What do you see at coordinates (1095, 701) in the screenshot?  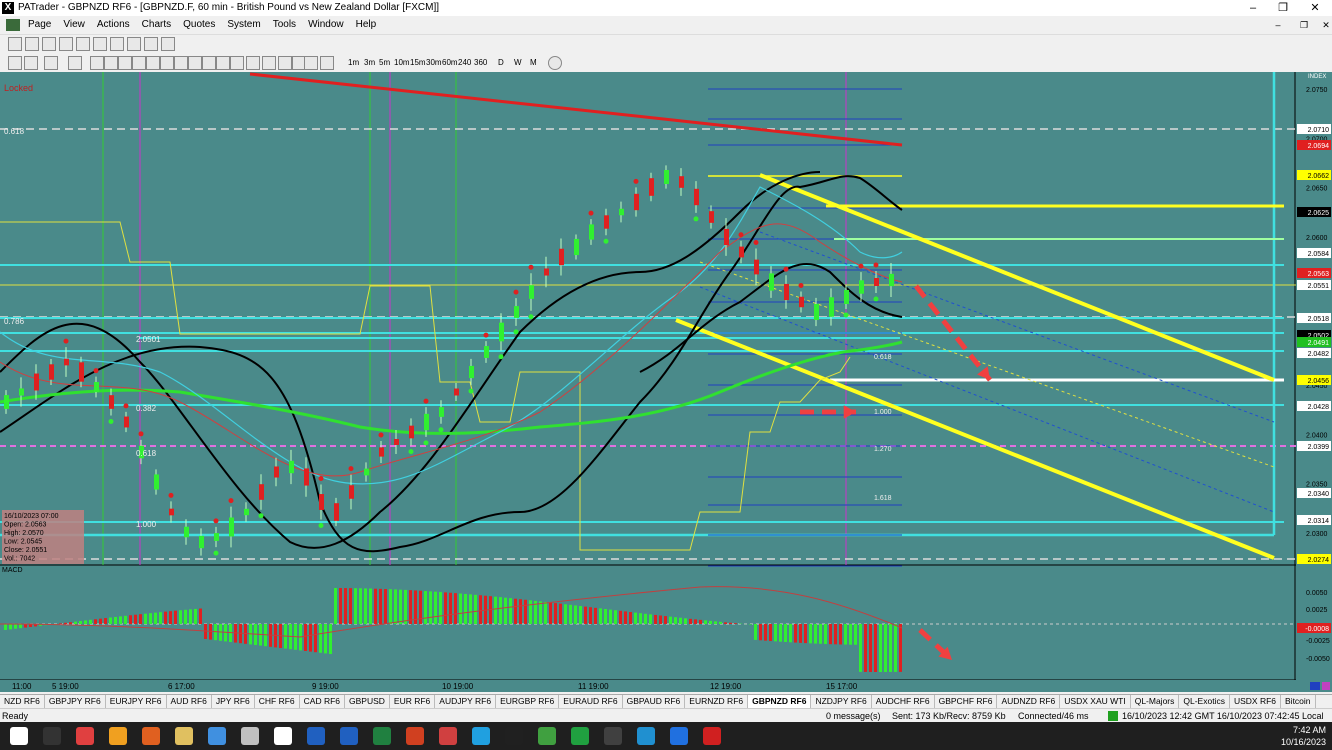 I see `tab-usdx-xau-wti: USDX XAU WTI` at bounding box center [1095, 701].